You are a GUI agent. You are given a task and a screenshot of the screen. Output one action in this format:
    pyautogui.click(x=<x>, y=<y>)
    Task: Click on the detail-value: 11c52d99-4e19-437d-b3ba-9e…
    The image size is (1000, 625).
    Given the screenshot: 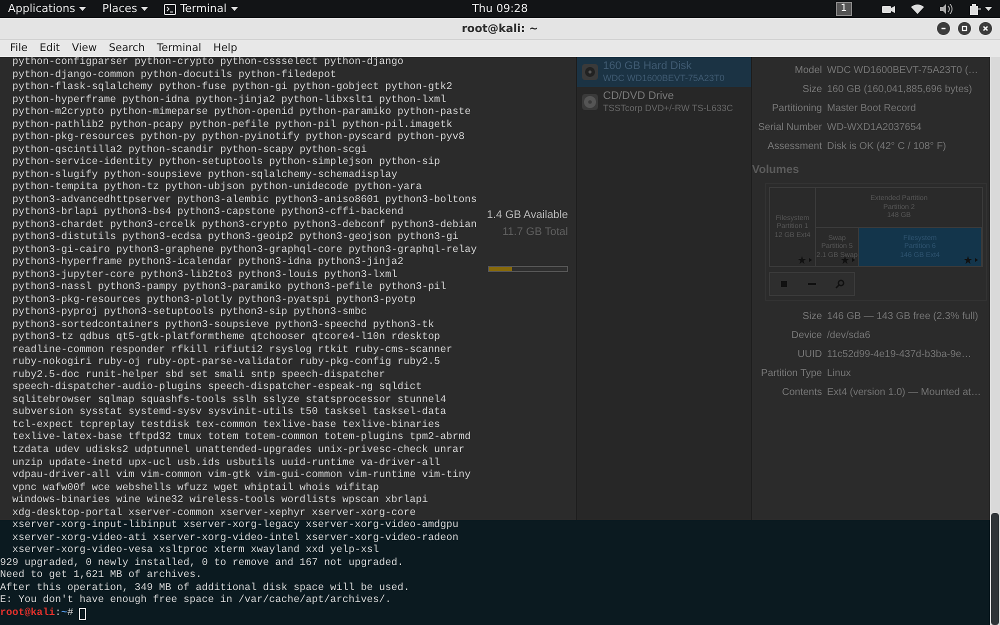 What is the action you would take?
    pyautogui.click(x=899, y=355)
    